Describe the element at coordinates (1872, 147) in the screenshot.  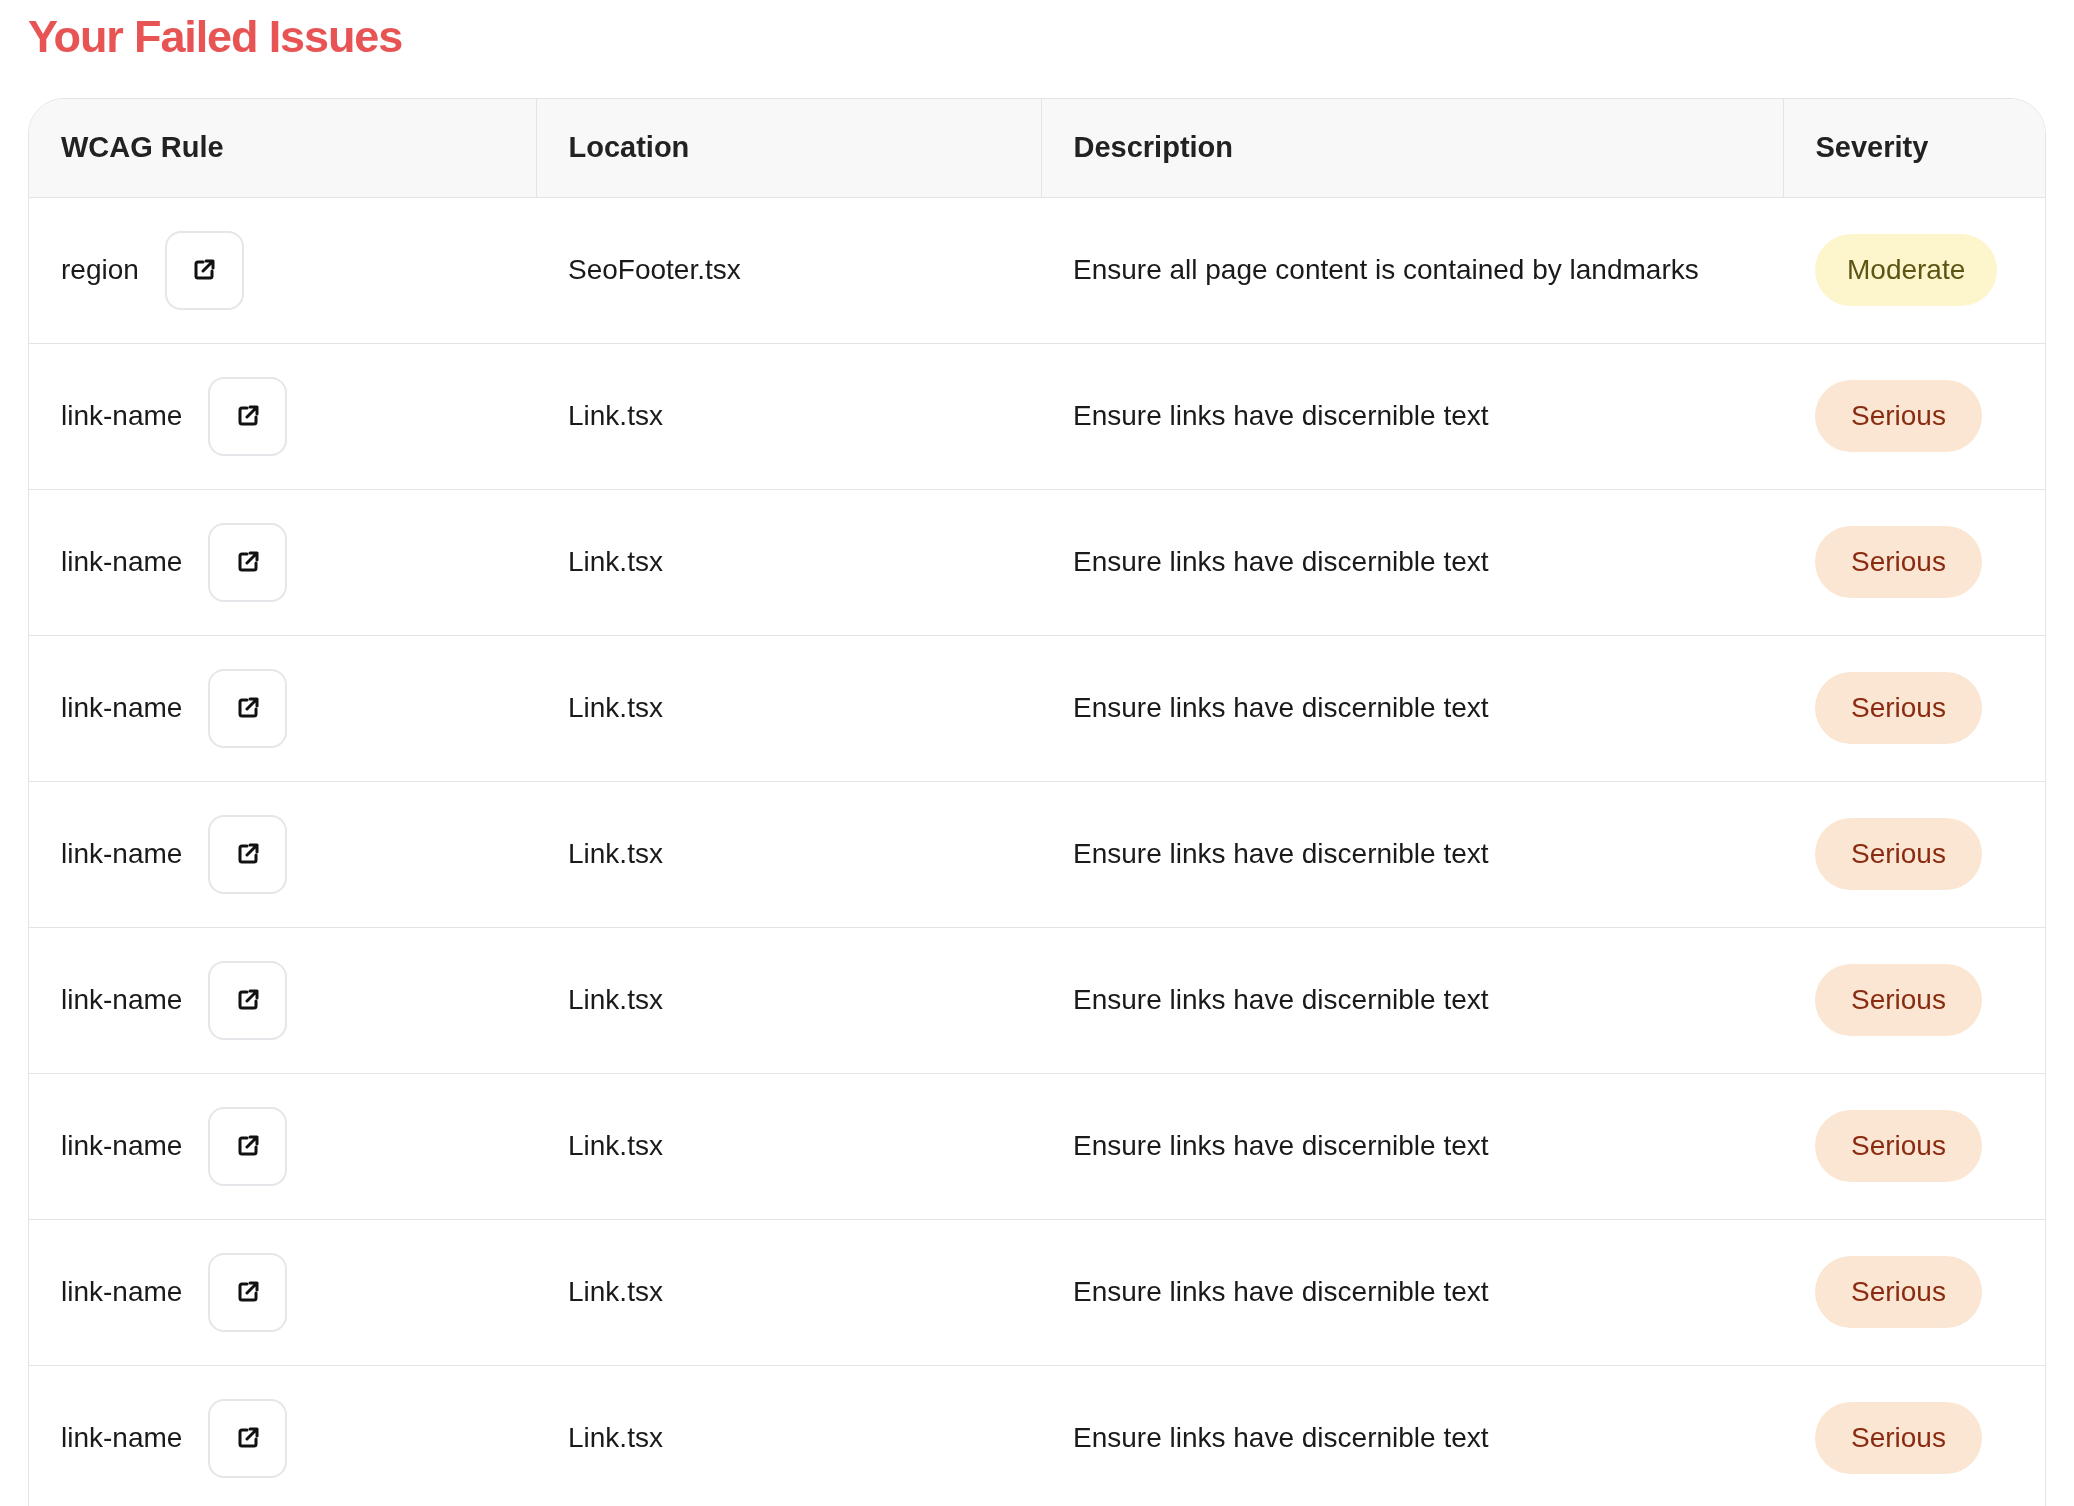
I see `column-header: Severity` at that location.